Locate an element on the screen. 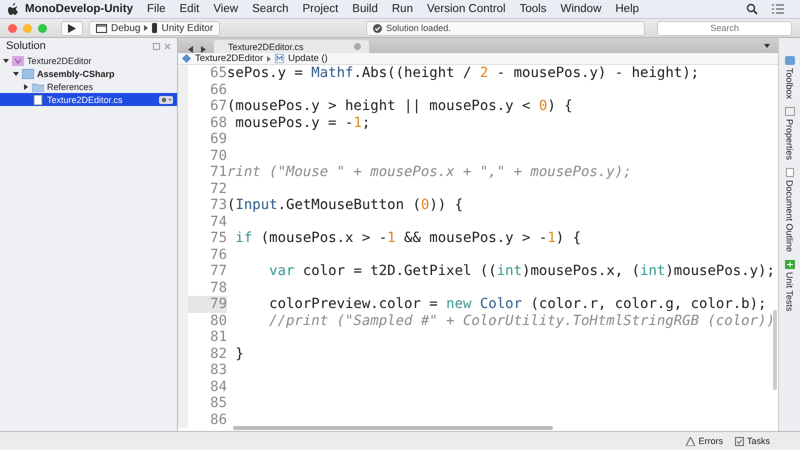  menu-item: Window is located at coordinates (580, 9).